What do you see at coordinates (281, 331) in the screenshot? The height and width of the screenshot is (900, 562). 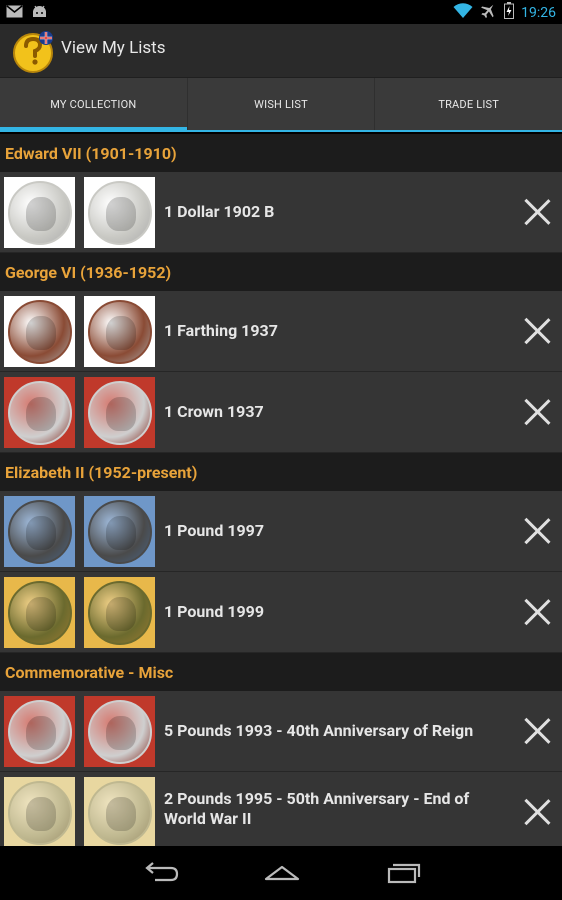 I see `list-item: 1 Farthing 1937` at bounding box center [281, 331].